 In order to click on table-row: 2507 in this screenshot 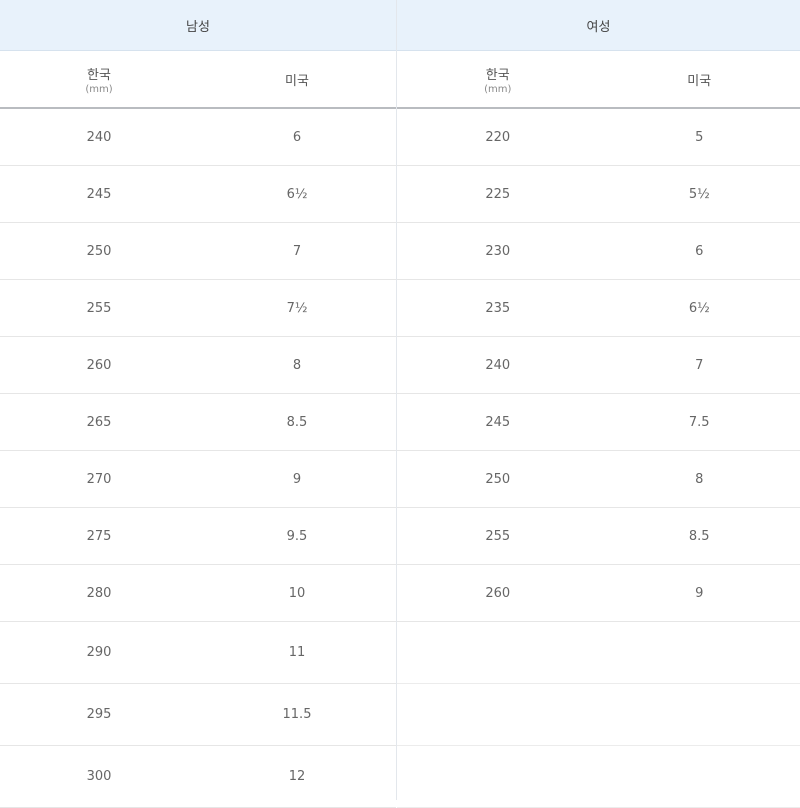, I will do `click(198, 251)`.